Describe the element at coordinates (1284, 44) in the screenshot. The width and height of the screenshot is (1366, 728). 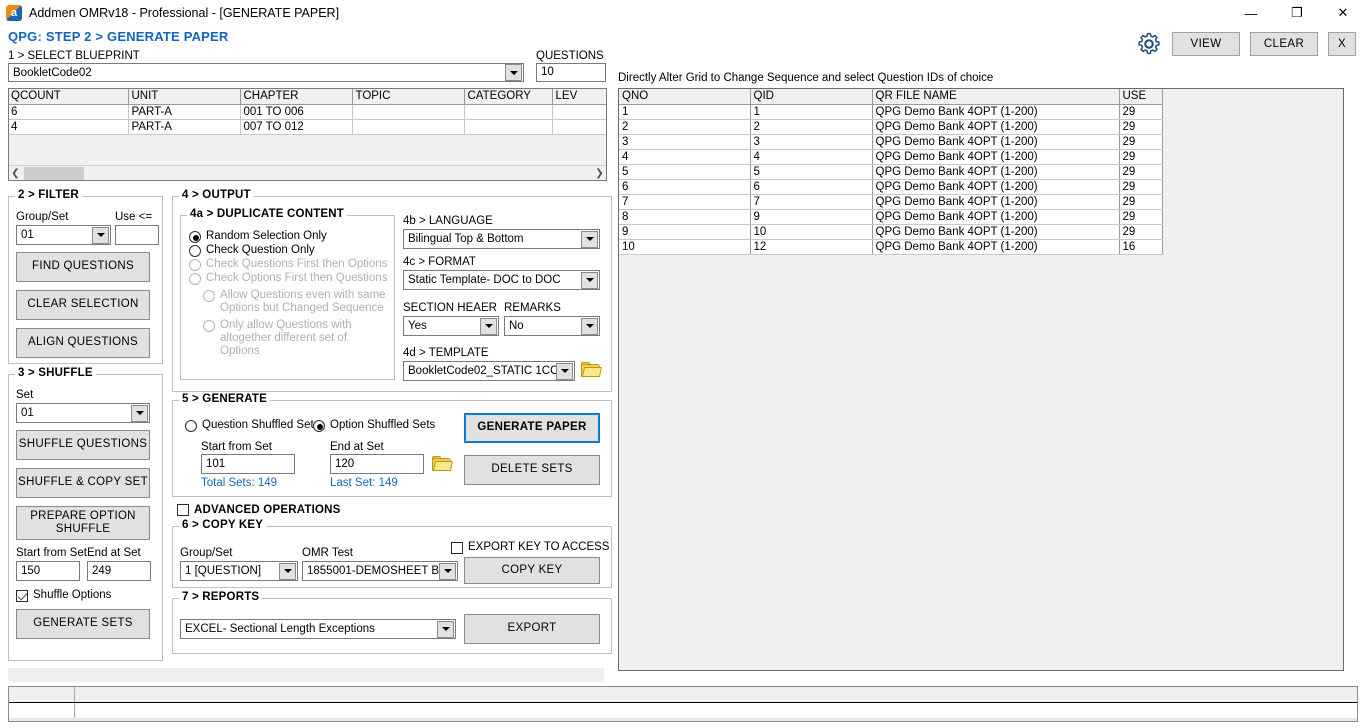
I see `clear-button: CLEAR` at that location.